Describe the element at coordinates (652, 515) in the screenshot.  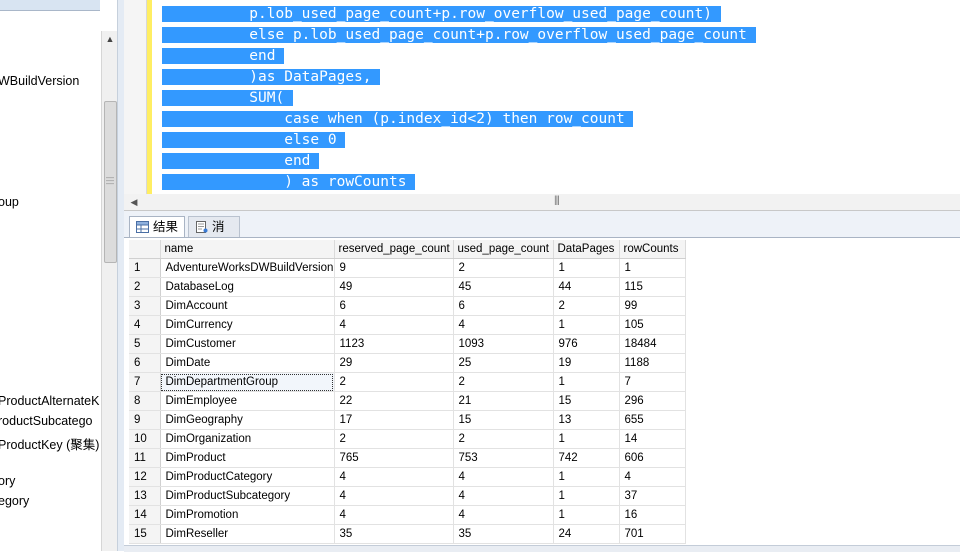
I see `grid-cell: 16` at that location.